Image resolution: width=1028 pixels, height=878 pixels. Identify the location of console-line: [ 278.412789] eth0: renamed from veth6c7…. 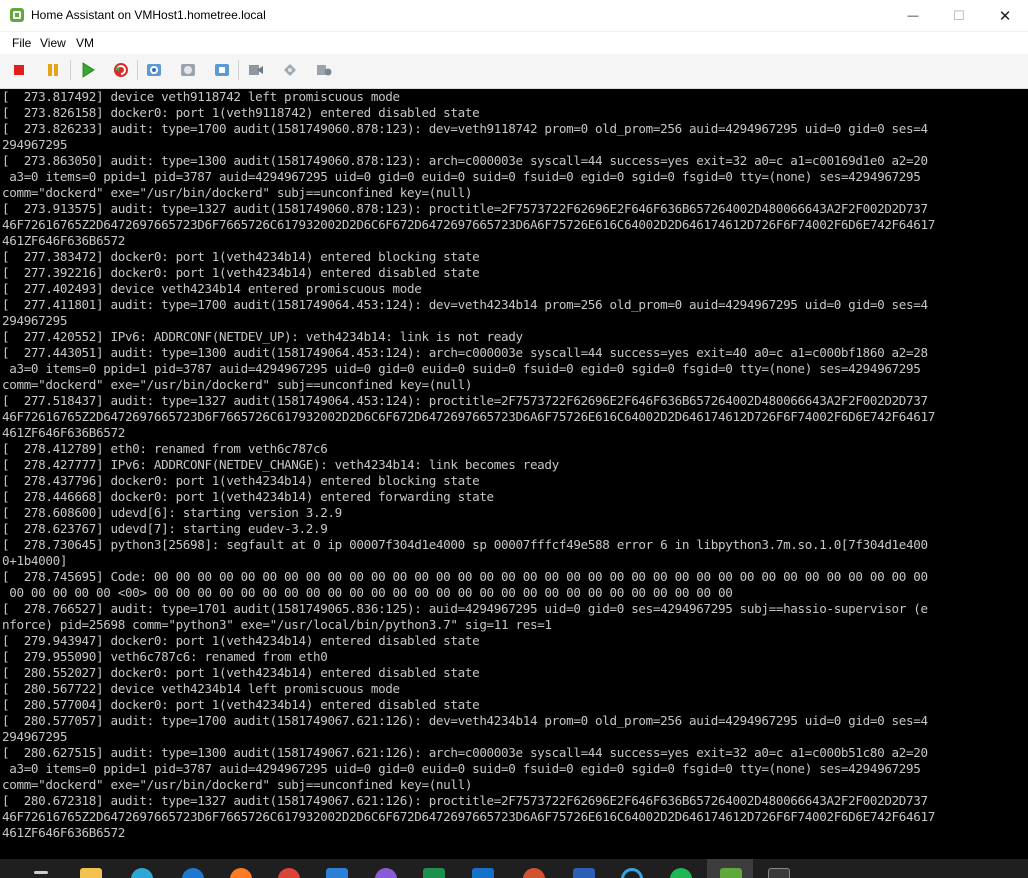
(165, 448).